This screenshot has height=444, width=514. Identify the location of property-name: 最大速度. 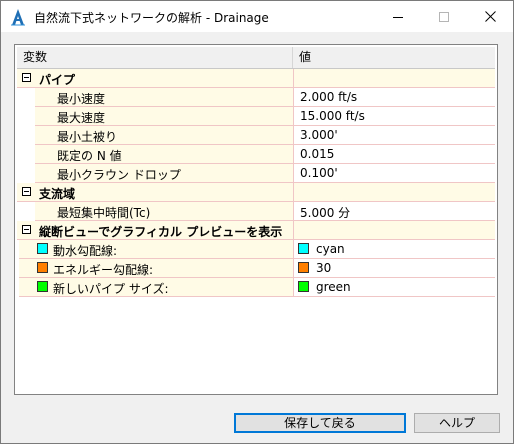
(81, 118).